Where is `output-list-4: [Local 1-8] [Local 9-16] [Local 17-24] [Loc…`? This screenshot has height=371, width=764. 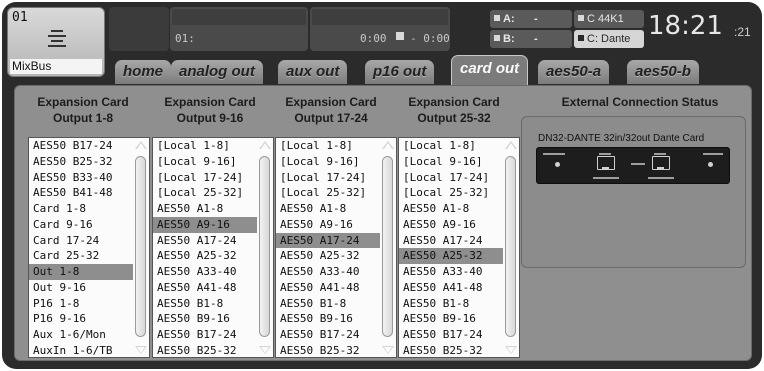 output-list-4: [Local 1-8] [Local 9-16] [Local 17-24] [Loc… is located at coordinates (459, 247).